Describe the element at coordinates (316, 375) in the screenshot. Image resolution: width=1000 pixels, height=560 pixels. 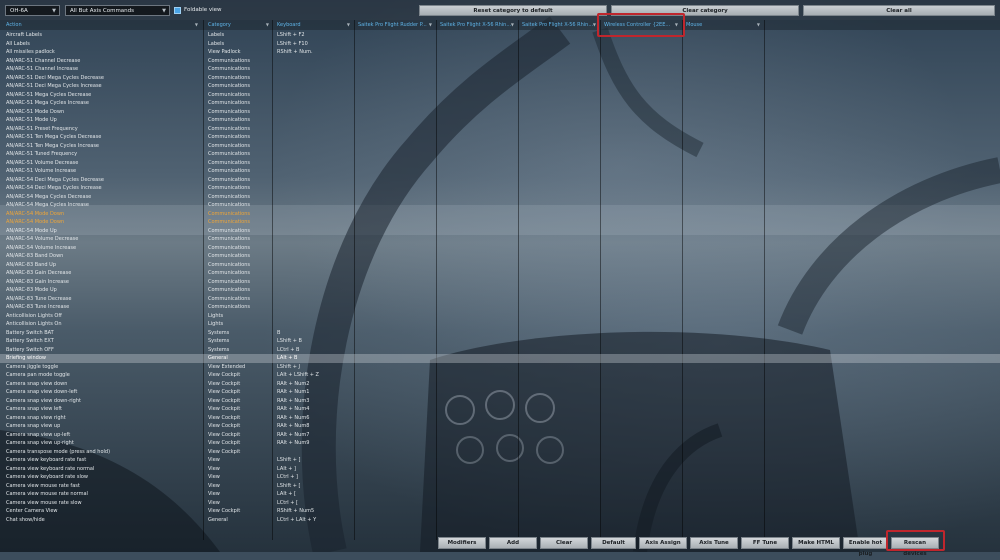
I see `row-keyboard-binding: LAlt + LShift + Z` at that location.